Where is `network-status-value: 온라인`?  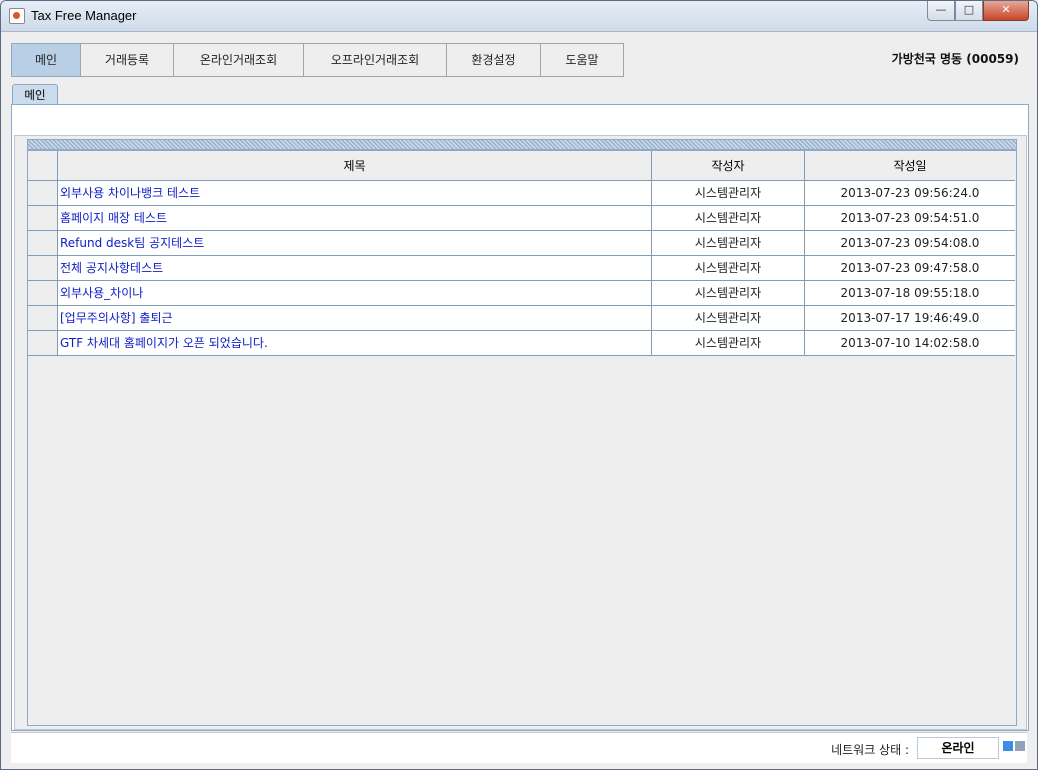
network-status-value: 온라인 is located at coordinates (958, 748).